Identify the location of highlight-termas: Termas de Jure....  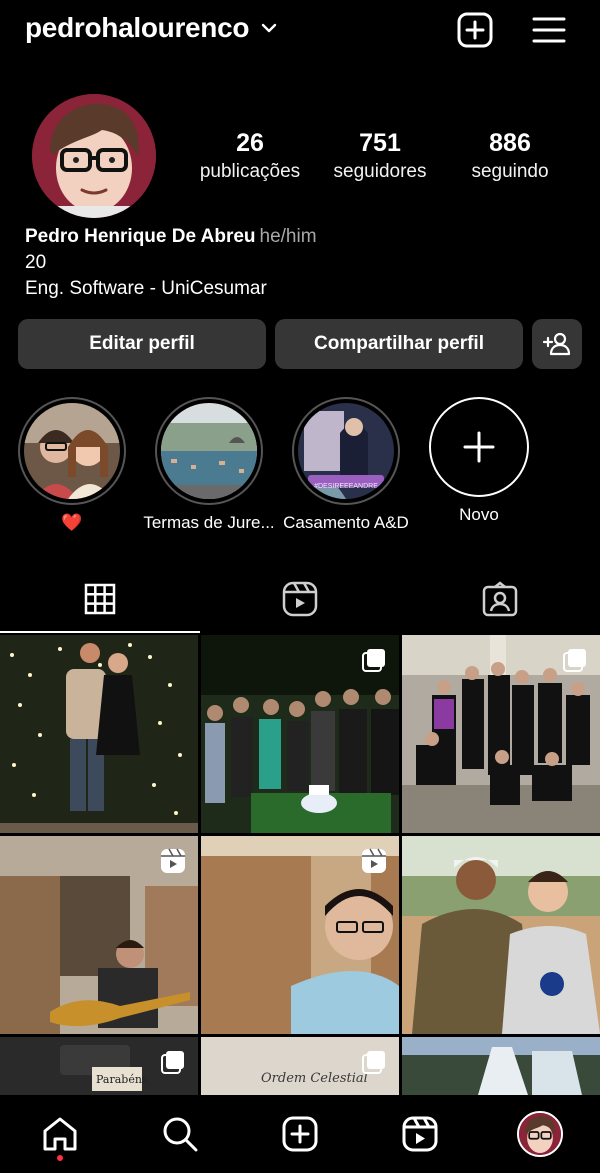
(209, 465).